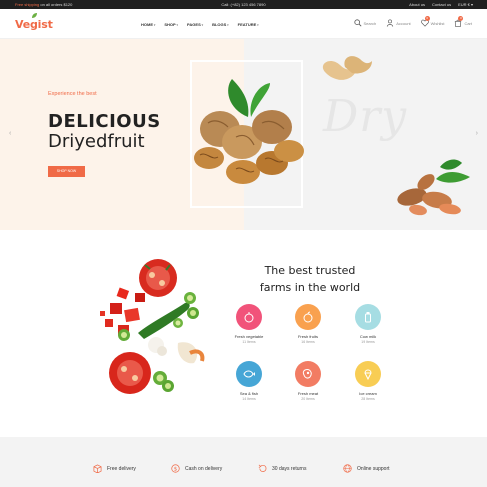 This screenshot has height=487, width=487. I want to click on feature-free-delivery: Free delivery, so click(114, 468).